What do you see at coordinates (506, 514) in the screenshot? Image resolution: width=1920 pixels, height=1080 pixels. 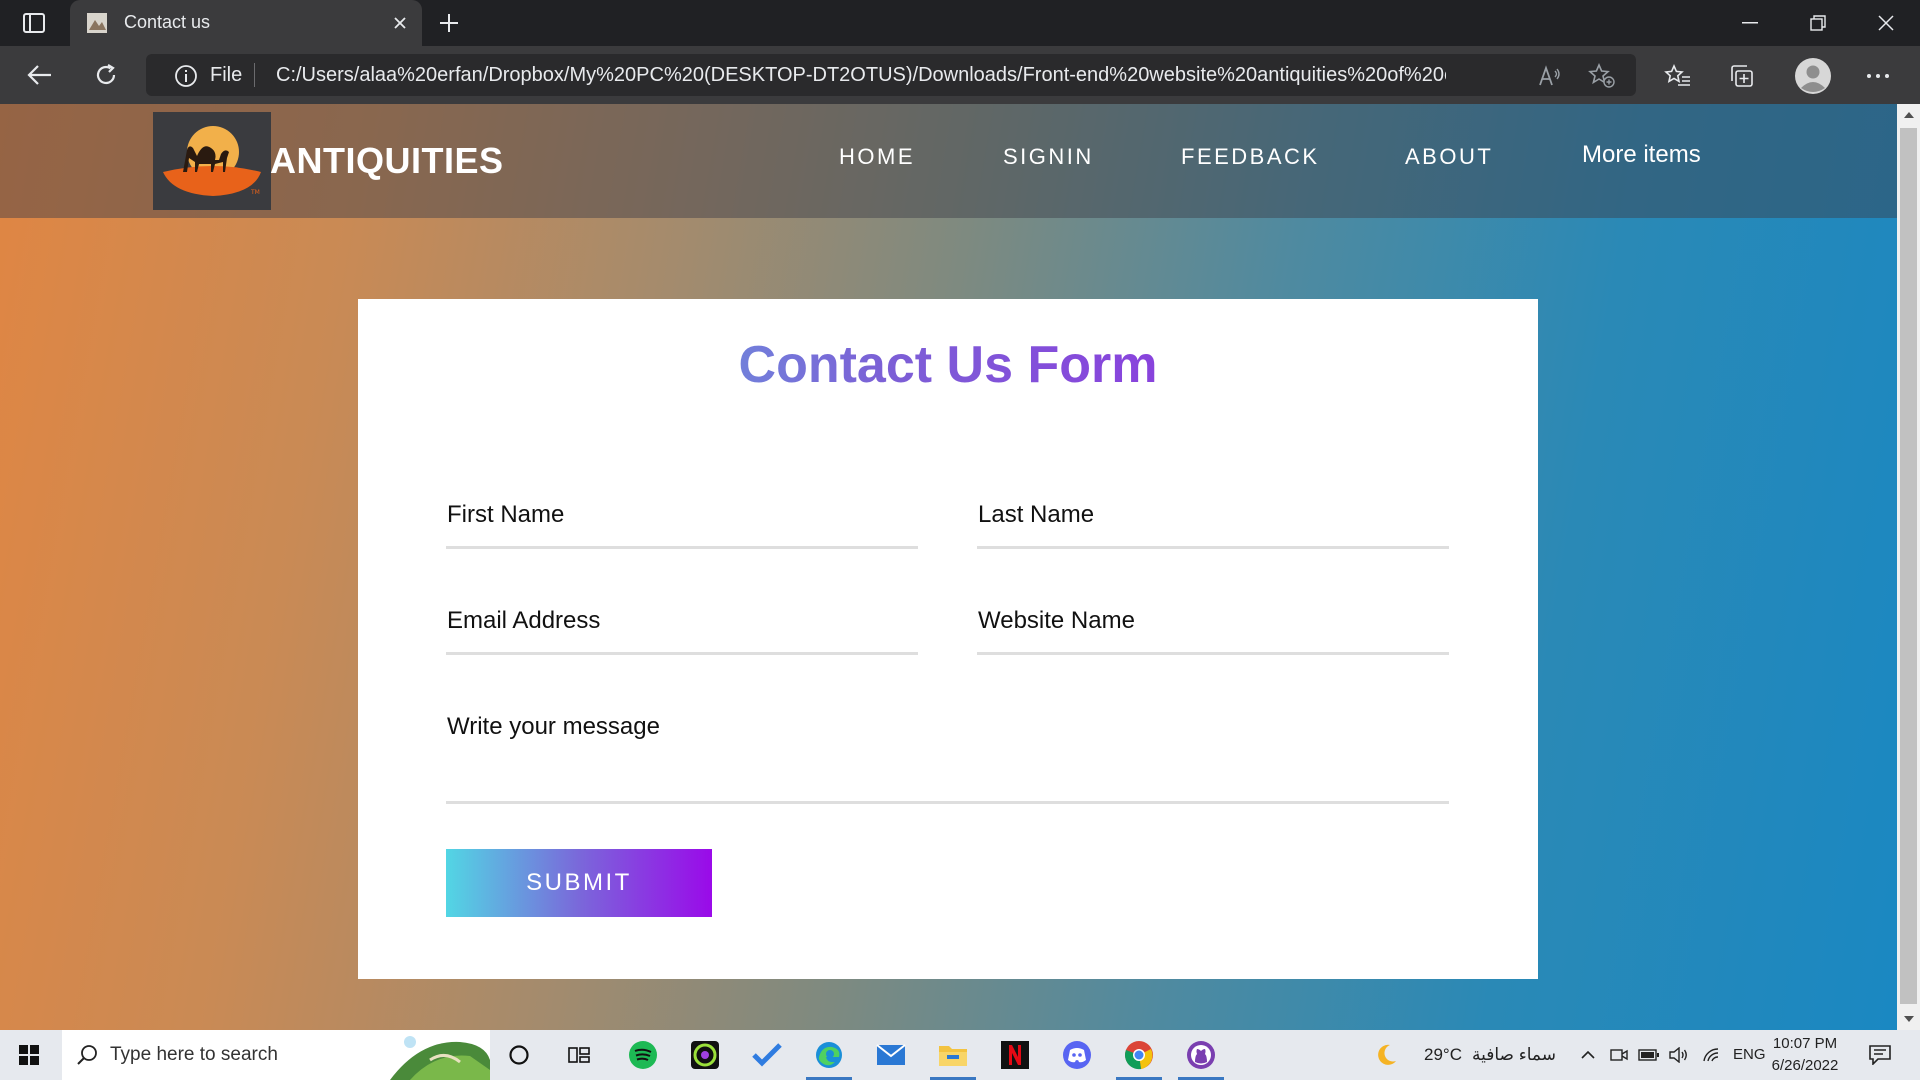 I see `first-name-label: First Name` at bounding box center [506, 514].